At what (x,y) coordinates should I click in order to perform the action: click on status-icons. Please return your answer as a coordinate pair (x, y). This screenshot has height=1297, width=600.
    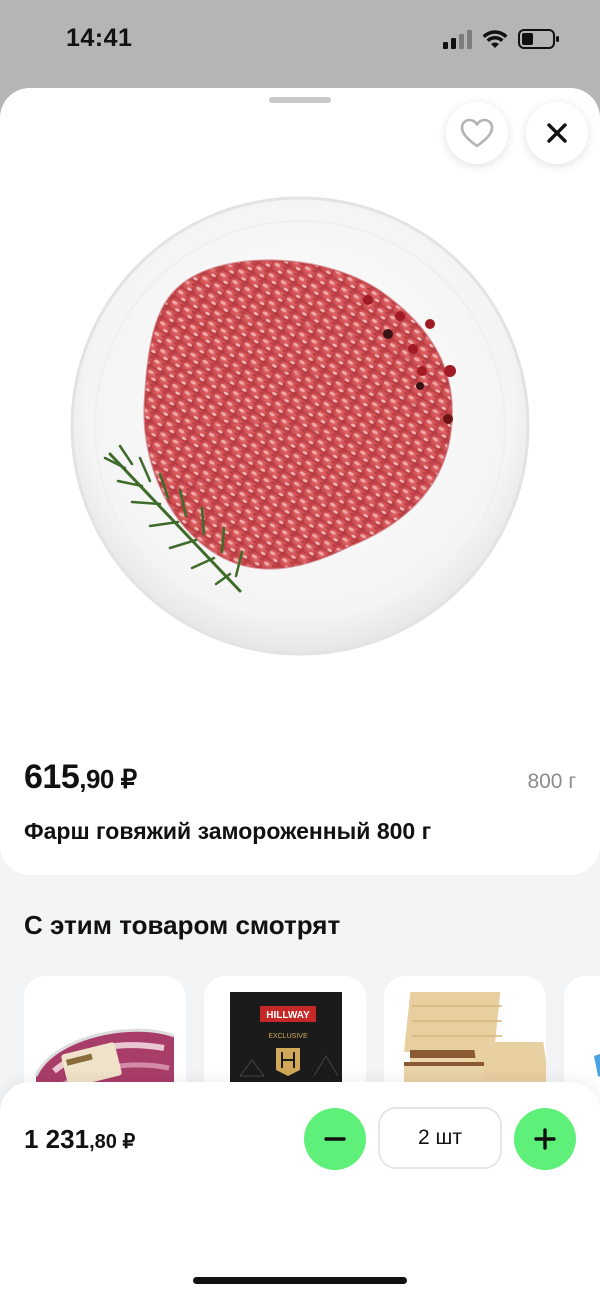
    Looking at the image, I should click on (501, 39).